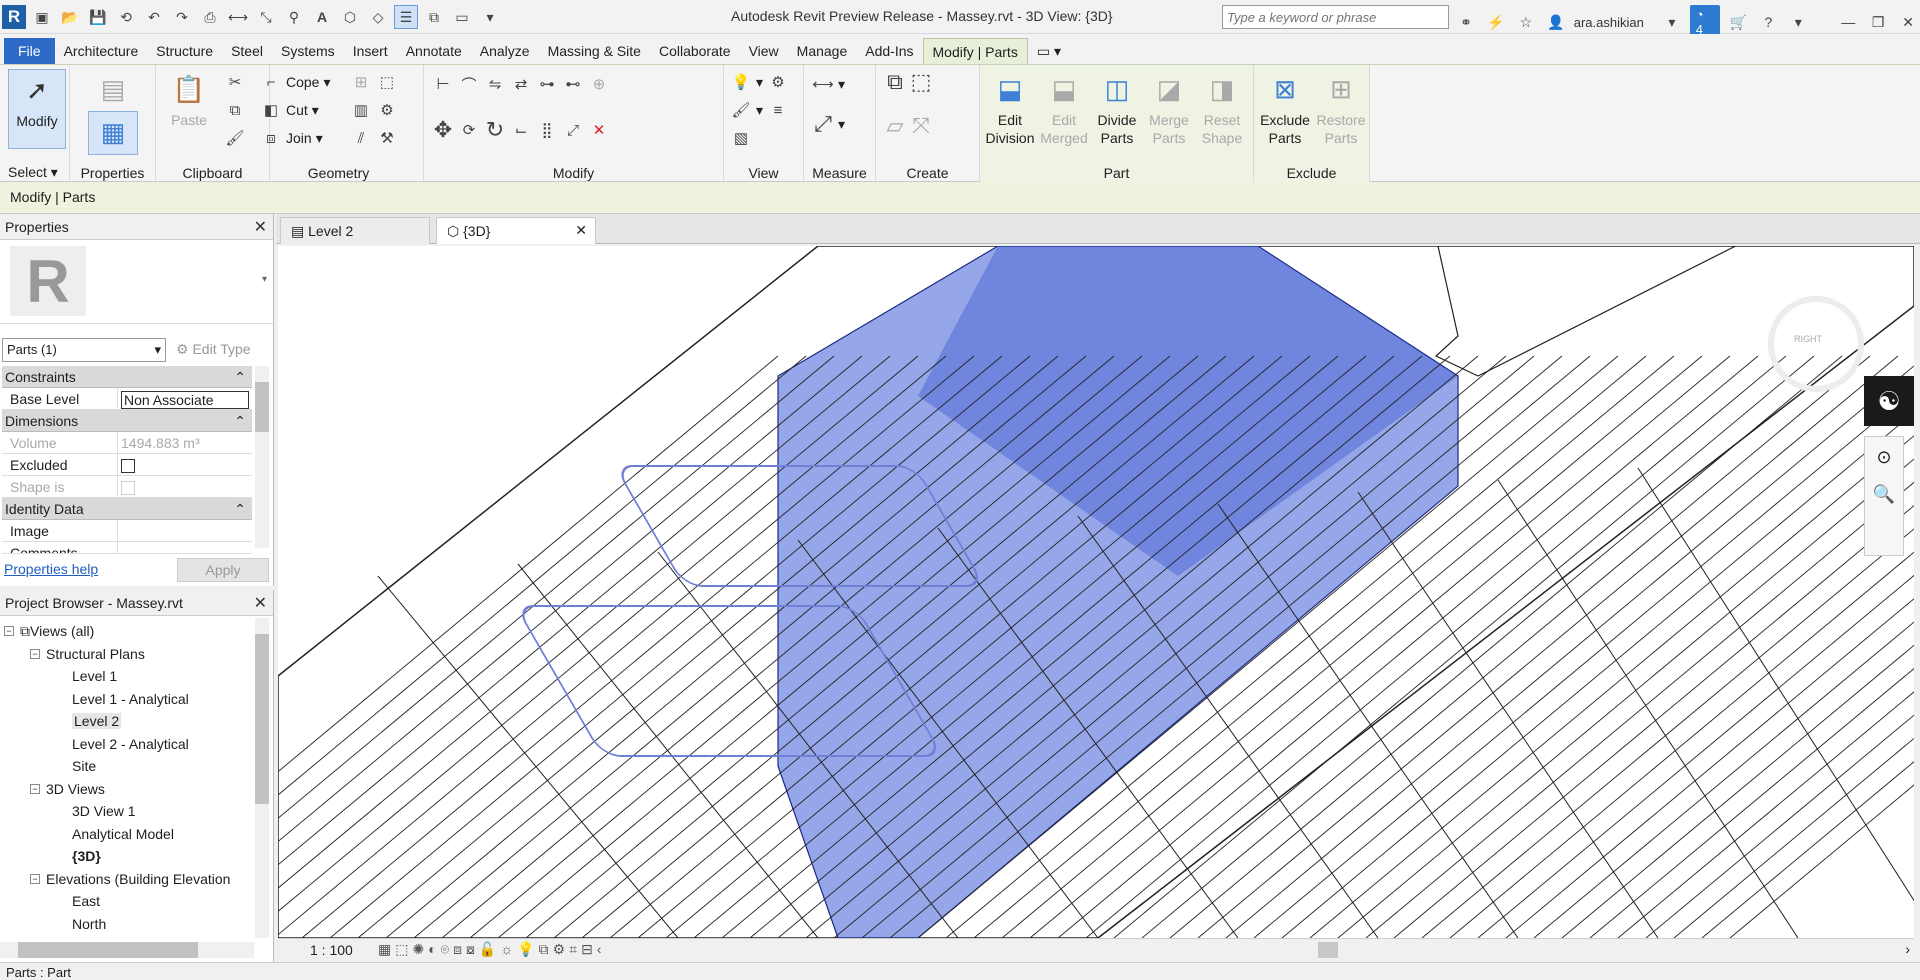 The width and height of the screenshot is (1920, 980). Describe the element at coordinates (374, 110) in the screenshot. I see `geometry-tool-2: ▥ ⚙` at that location.